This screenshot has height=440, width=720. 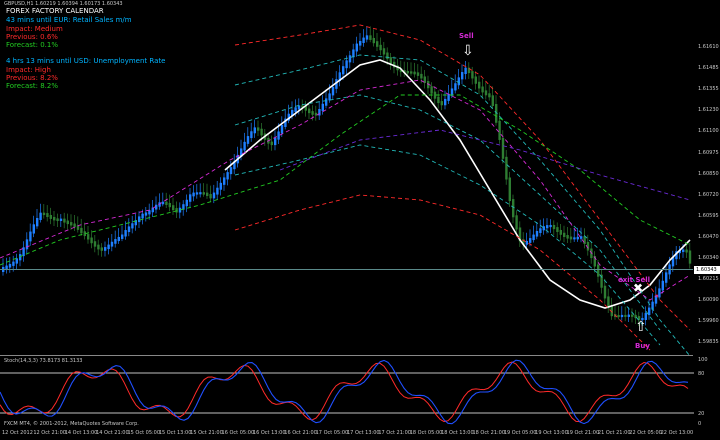 What do you see at coordinates (708, 152) in the screenshot?
I see `price-tick-label: 1.60975` at bounding box center [708, 152].